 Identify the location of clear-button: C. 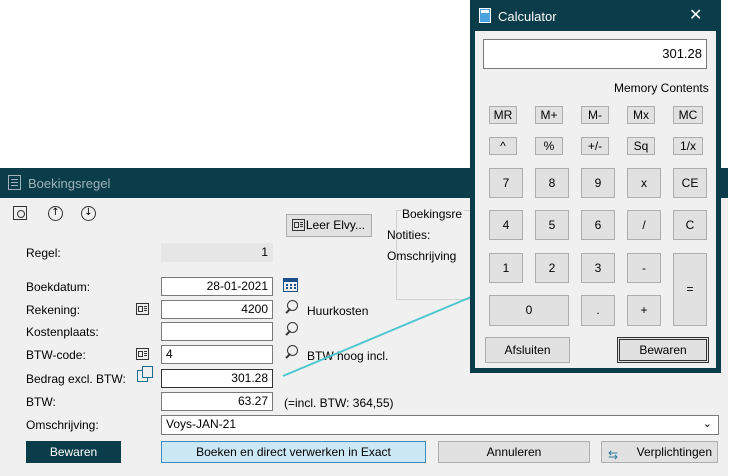
(690, 225).